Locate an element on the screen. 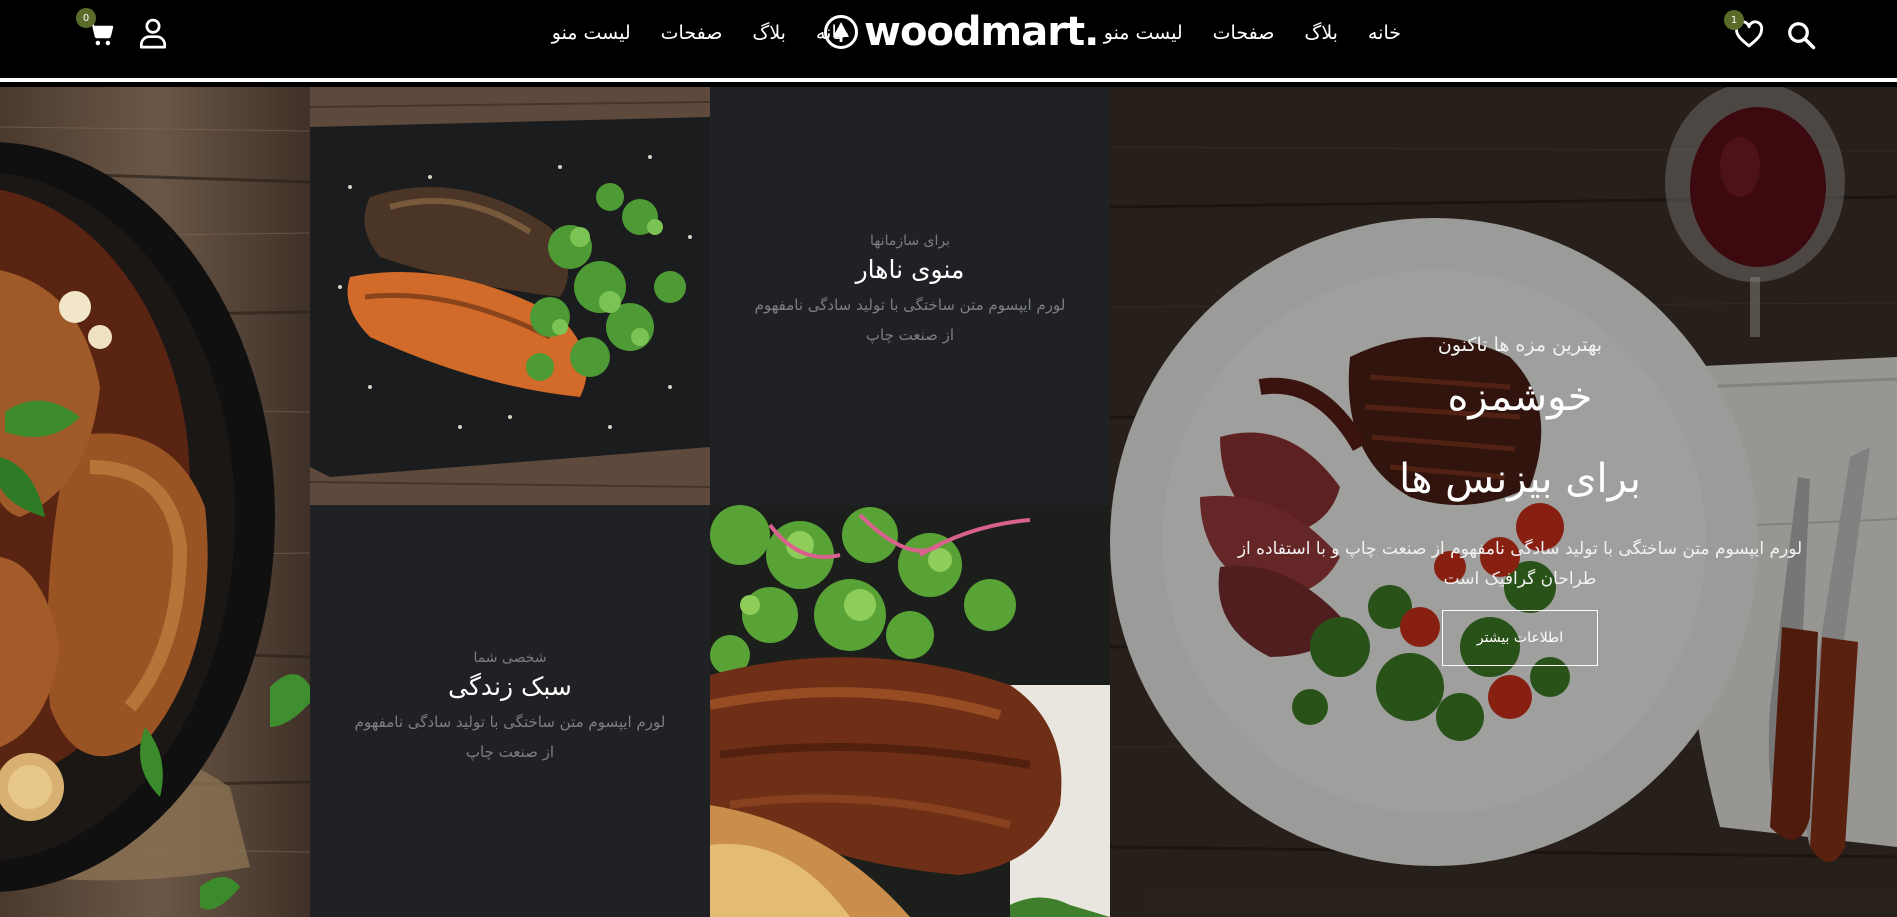 The image size is (1897, 917). user-icon is located at coordinates (153, 33).